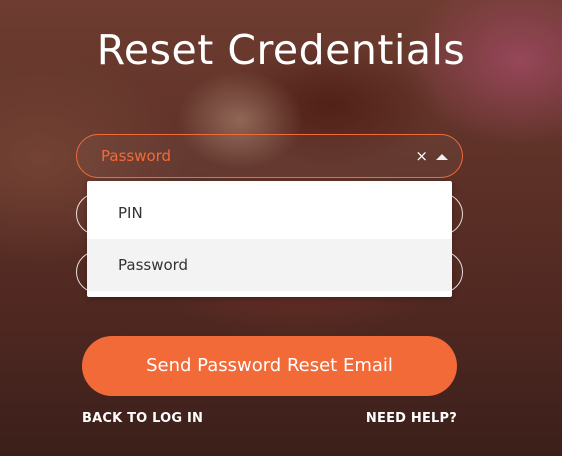 This screenshot has width=562, height=456. Describe the element at coordinates (269, 265) in the screenshot. I see `option-password: Password` at that location.